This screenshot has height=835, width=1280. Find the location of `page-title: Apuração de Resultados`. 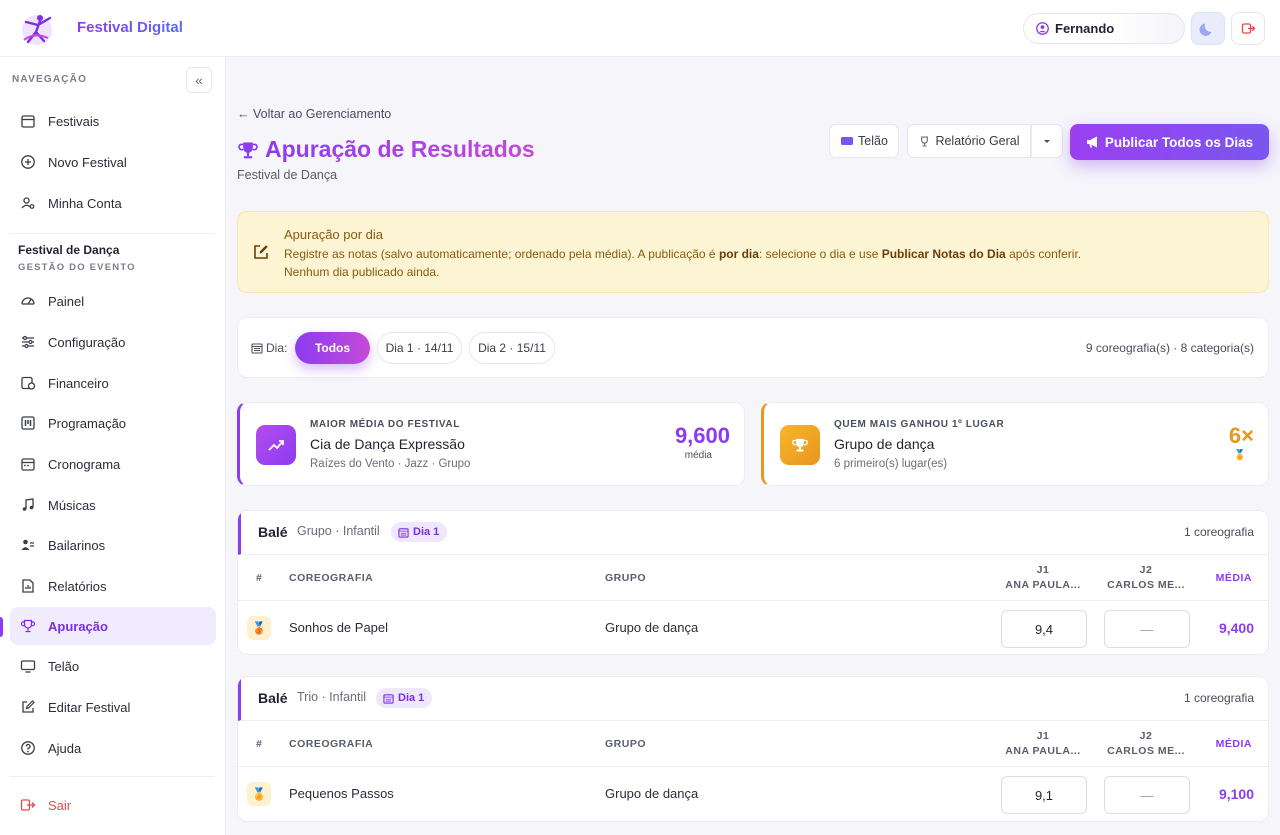

page-title: Apuração de Resultados is located at coordinates (386, 149).